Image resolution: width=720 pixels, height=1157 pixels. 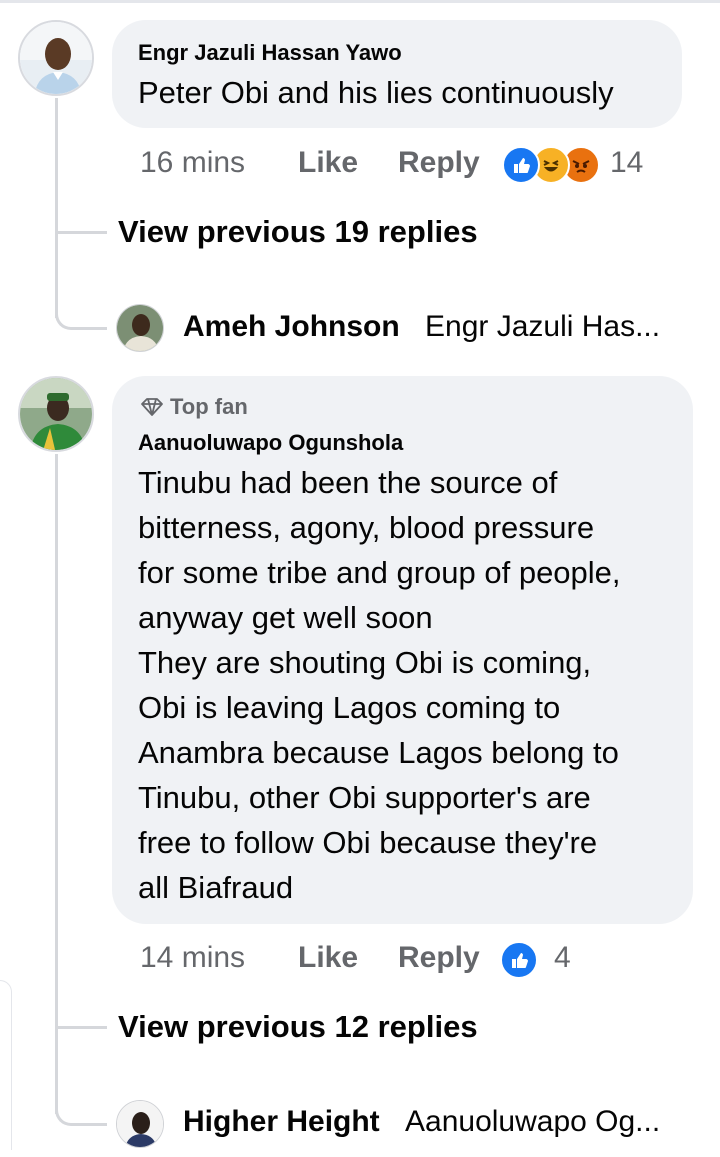 What do you see at coordinates (152, 407) in the screenshot?
I see `diamond-icon` at bounding box center [152, 407].